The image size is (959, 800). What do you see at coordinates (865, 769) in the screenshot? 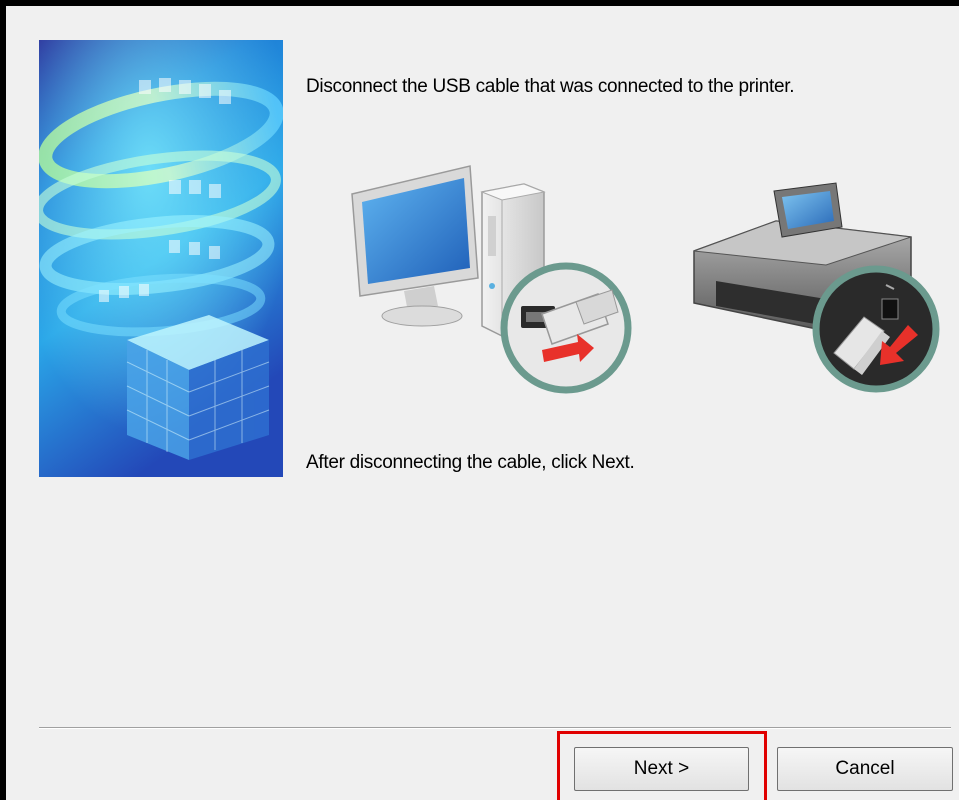
I see `cancel-button: Cancel` at bounding box center [865, 769].